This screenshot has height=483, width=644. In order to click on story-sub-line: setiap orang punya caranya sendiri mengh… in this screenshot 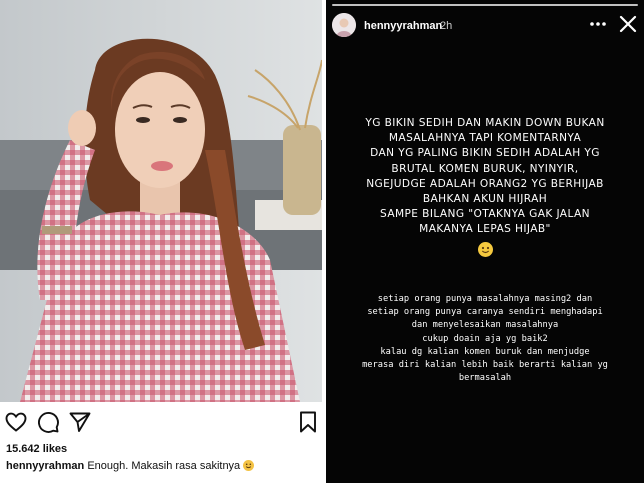, I will do `click(485, 312)`.